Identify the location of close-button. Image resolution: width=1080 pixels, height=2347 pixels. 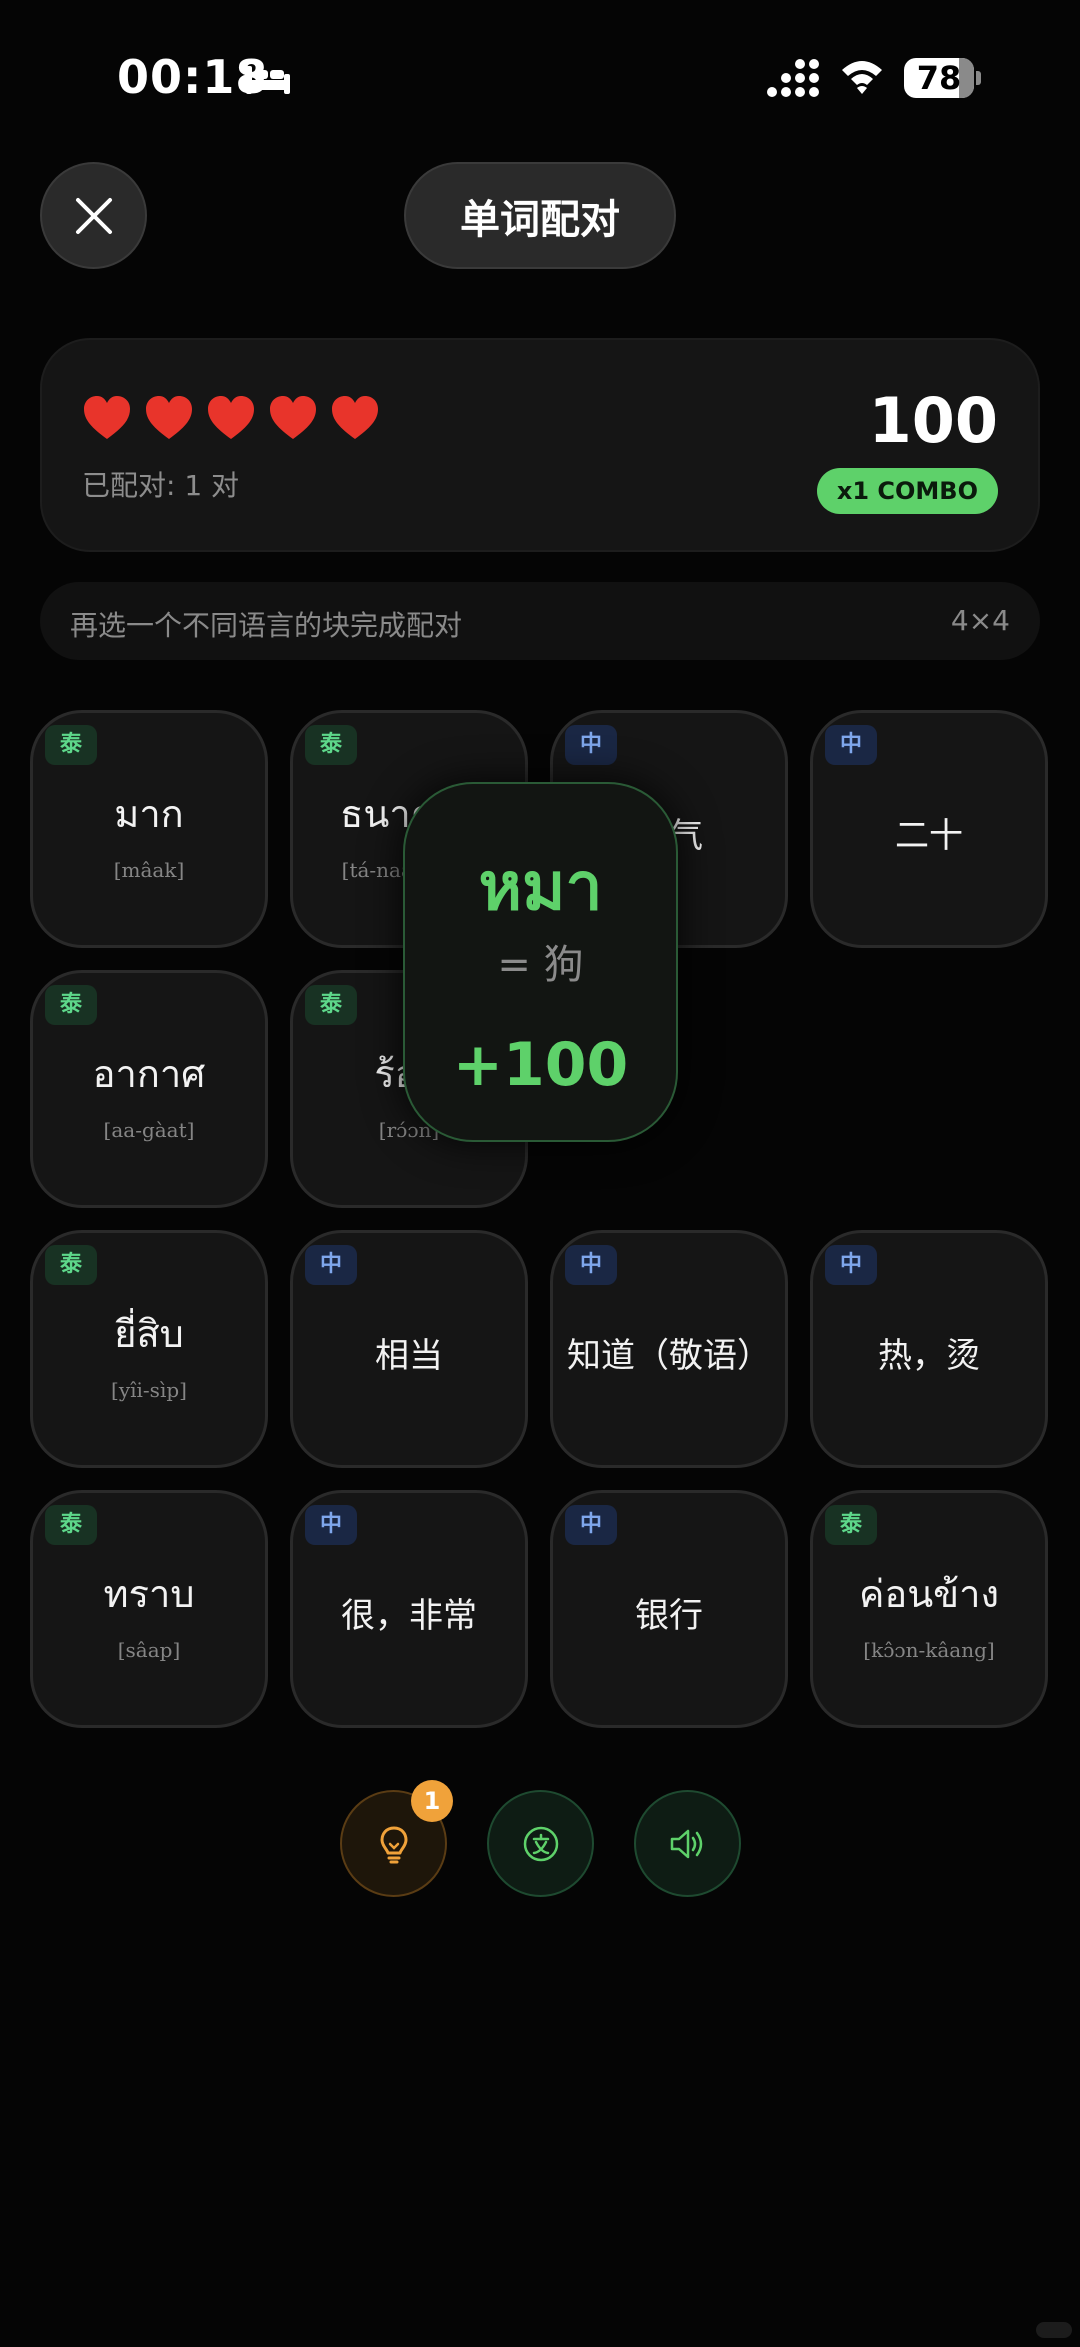
(93, 215).